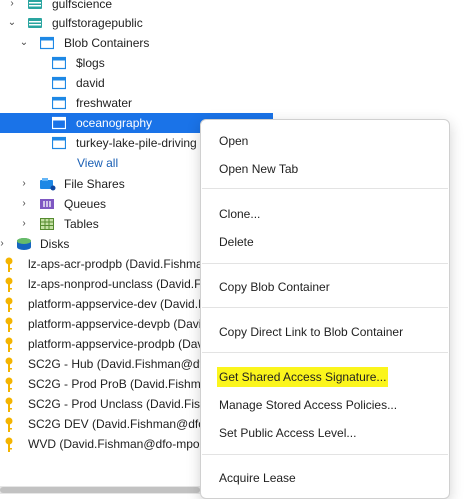 The image size is (476, 499). What do you see at coordinates (257, 478) in the screenshot?
I see `menu-item-acquire-lease: Acquire Lease` at bounding box center [257, 478].